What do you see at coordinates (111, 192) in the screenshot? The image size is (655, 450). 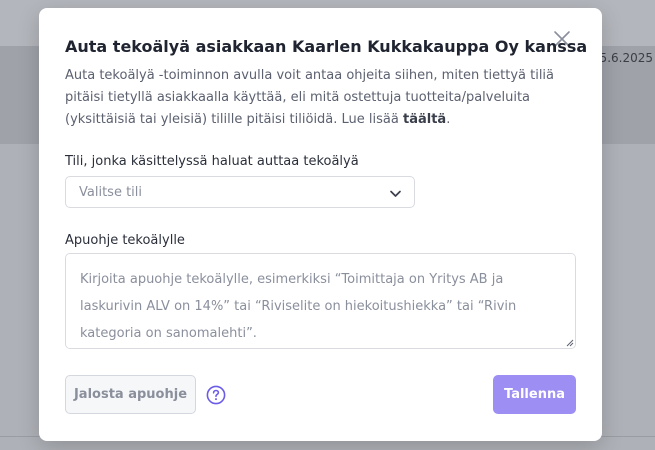 I see `account-select-placeholder: Valitse tili` at bounding box center [111, 192].